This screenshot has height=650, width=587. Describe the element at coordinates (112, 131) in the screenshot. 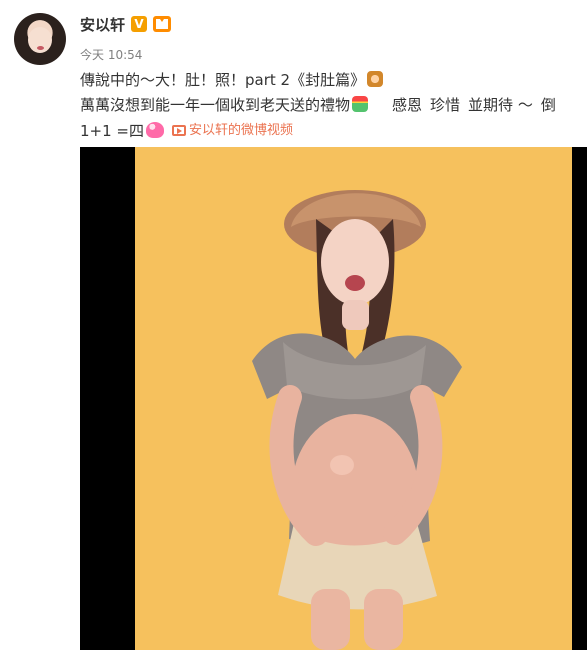

I see `post-text-line-3-text: 1+1 =四` at that location.